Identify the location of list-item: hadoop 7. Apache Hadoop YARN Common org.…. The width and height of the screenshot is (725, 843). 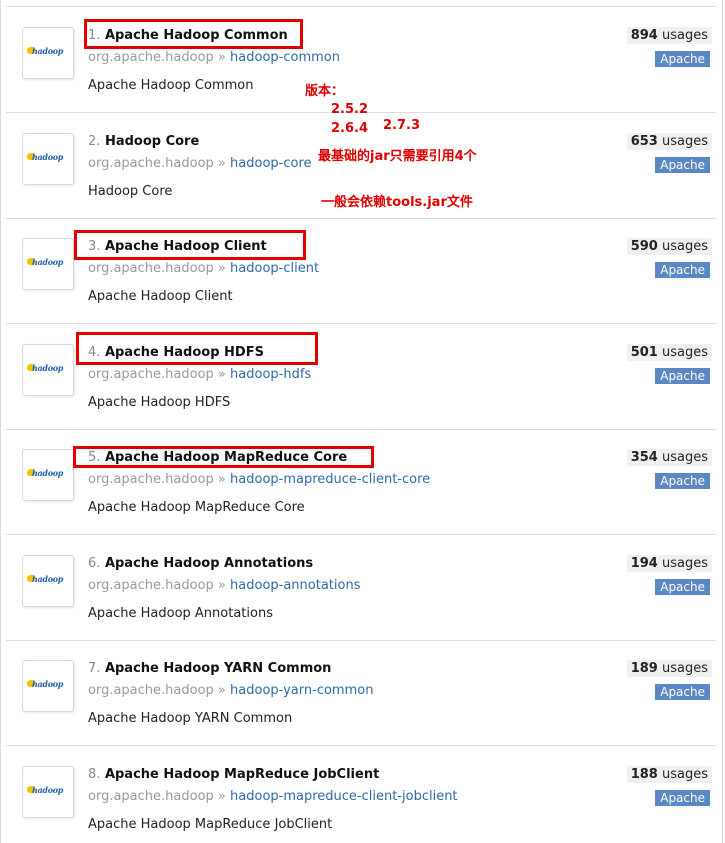
(361, 693).